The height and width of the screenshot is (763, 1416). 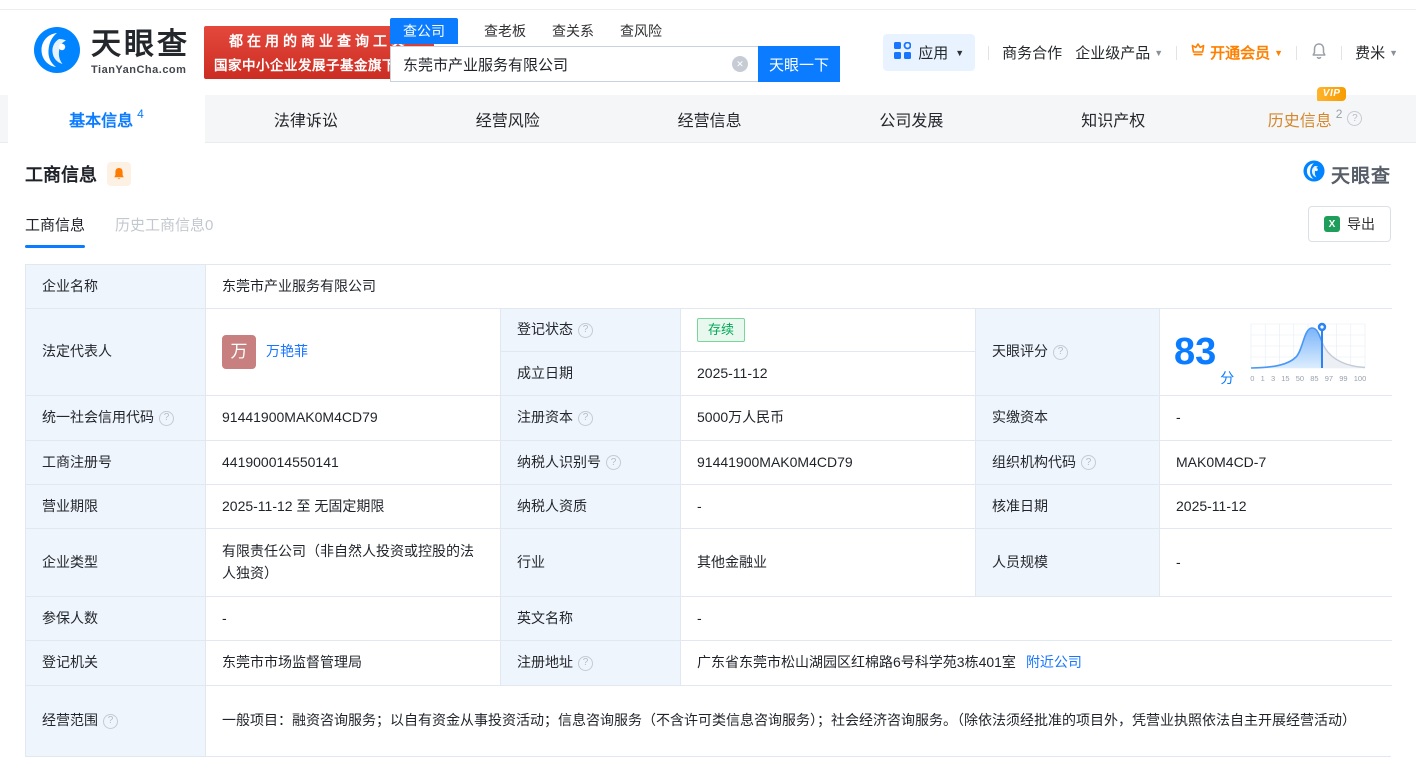 I want to click on export-button: X 导出, so click(x=1349, y=224).